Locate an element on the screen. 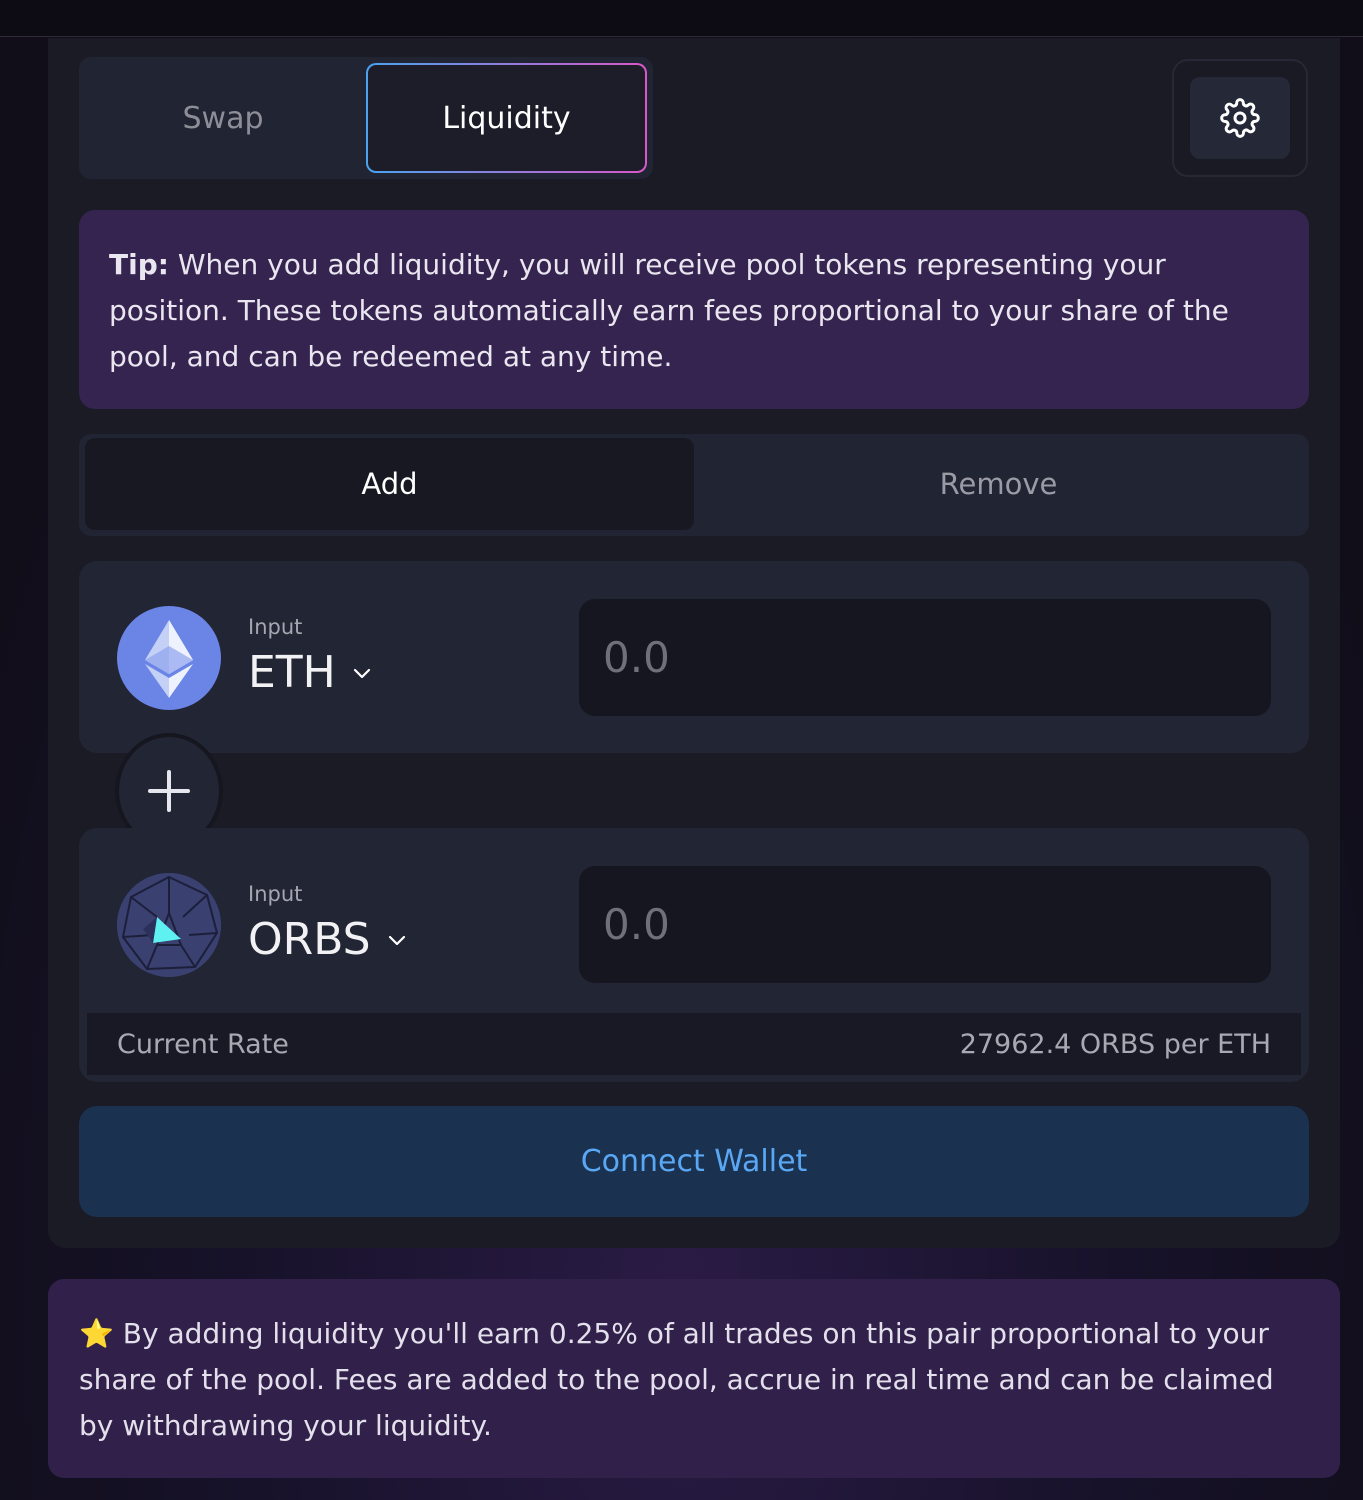 Image resolution: width=1363 pixels, height=1500 pixels. rate-label: Current Rate is located at coordinates (203, 1044).